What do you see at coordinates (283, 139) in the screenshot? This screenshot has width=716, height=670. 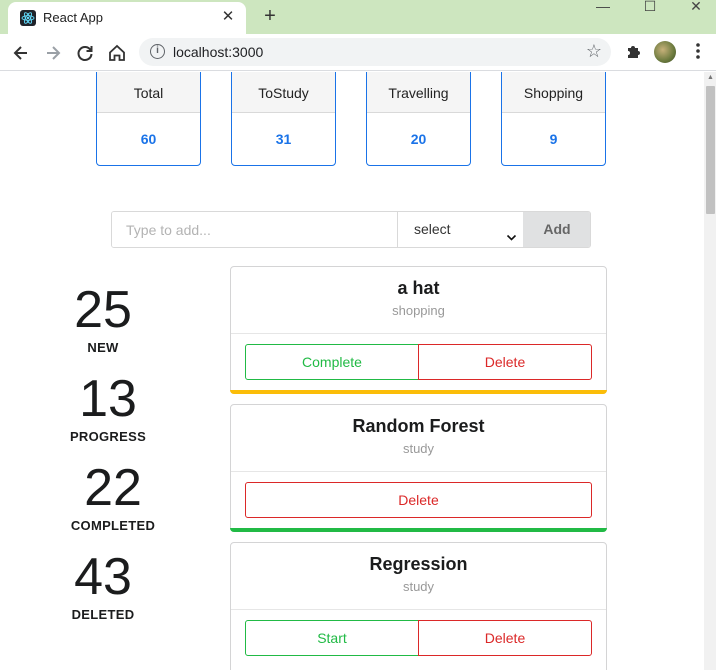 I see `summary-value: 31` at bounding box center [283, 139].